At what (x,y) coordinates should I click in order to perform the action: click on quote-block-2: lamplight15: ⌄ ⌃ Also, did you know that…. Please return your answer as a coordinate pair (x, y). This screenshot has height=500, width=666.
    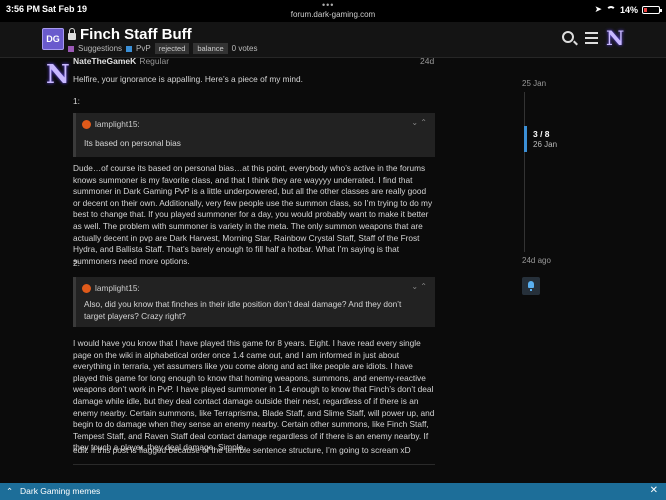
    Looking at the image, I should click on (254, 302).